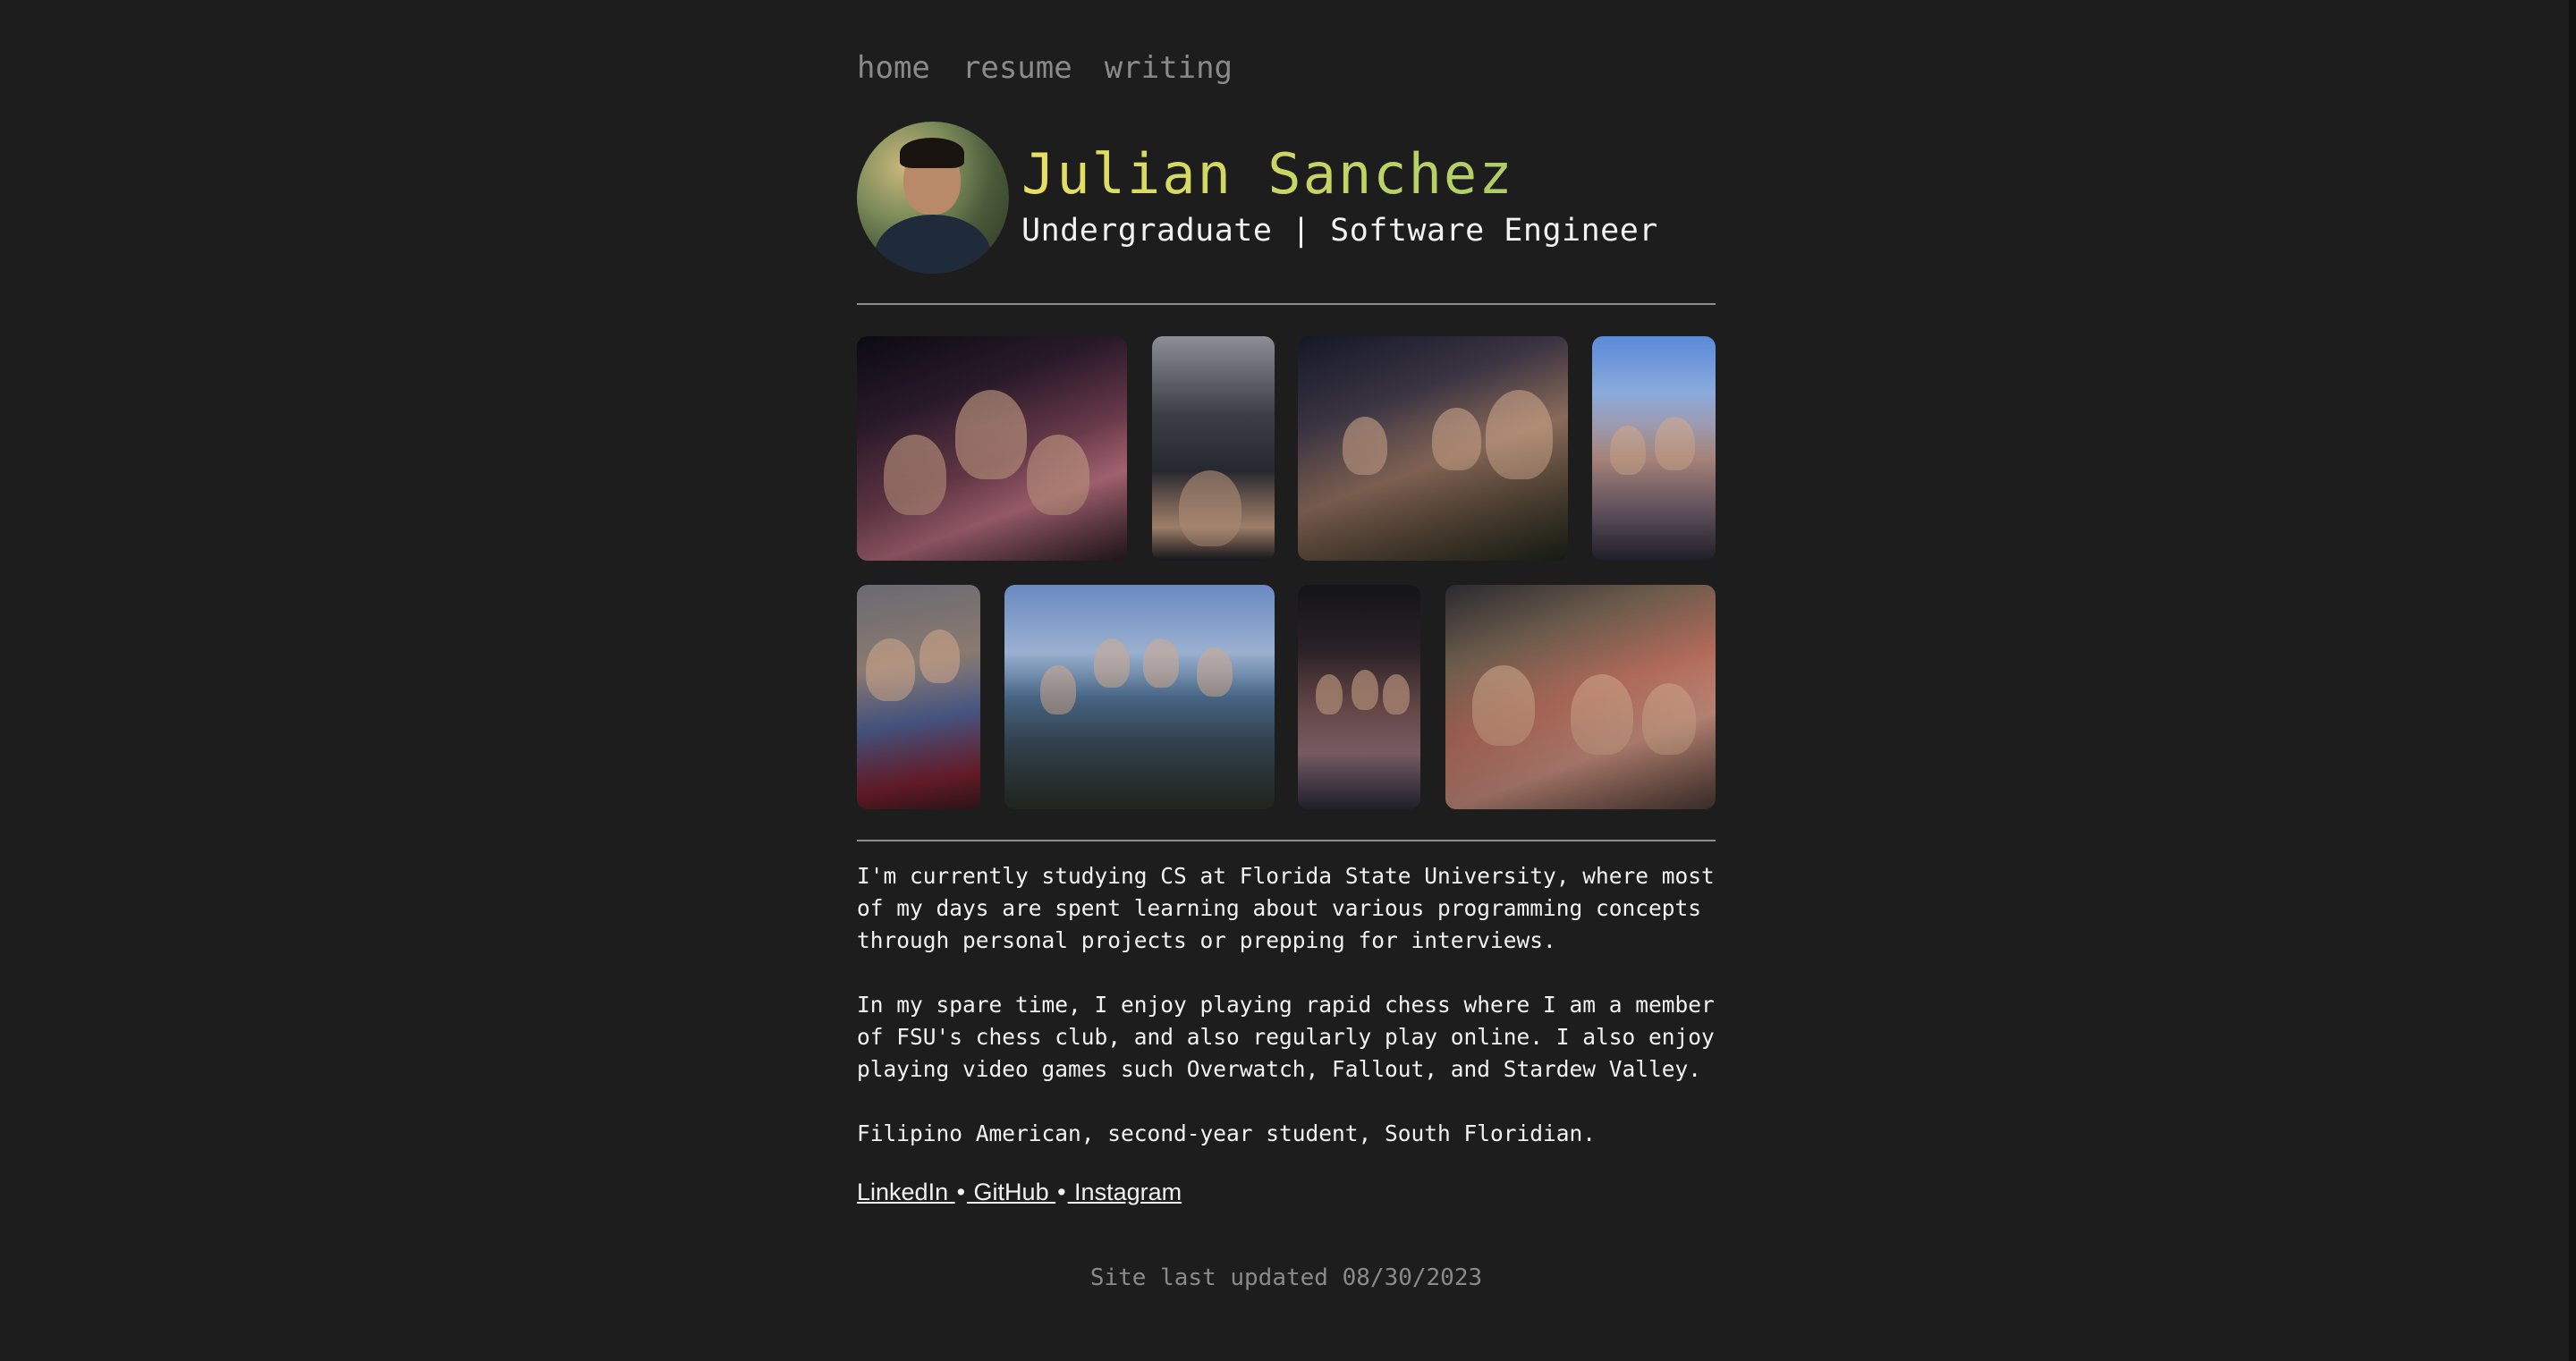 The image size is (2576, 1361). I want to click on carnival-night-photo, so click(992, 448).